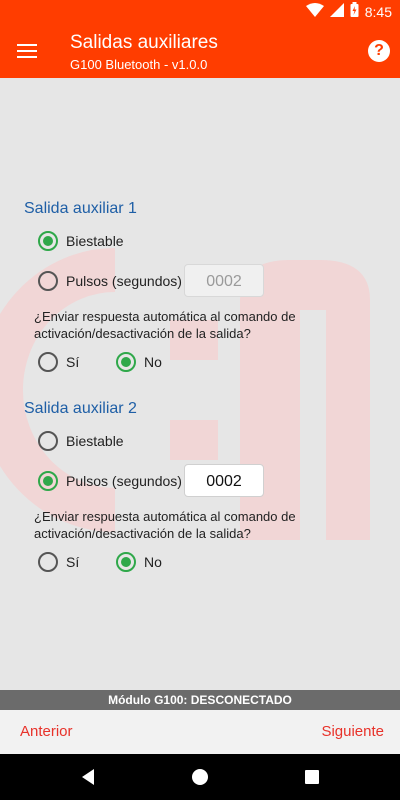 This screenshot has height=800, width=400. What do you see at coordinates (336, 12) in the screenshot?
I see `signal-icon` at bounding box center [336, 12].